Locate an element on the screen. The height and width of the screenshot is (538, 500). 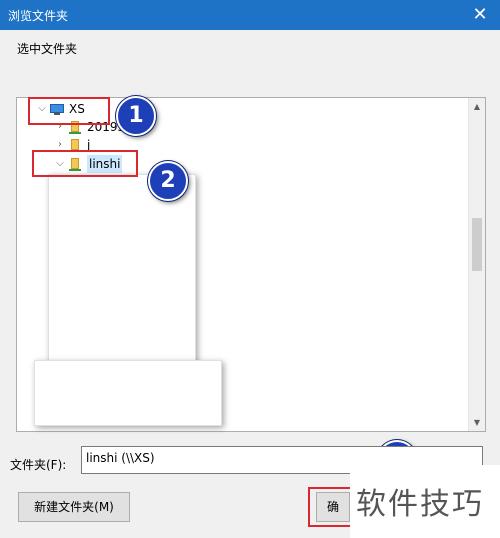
title-bar: 浏览文件夹 ✕ is located at coordinates (250, 15).